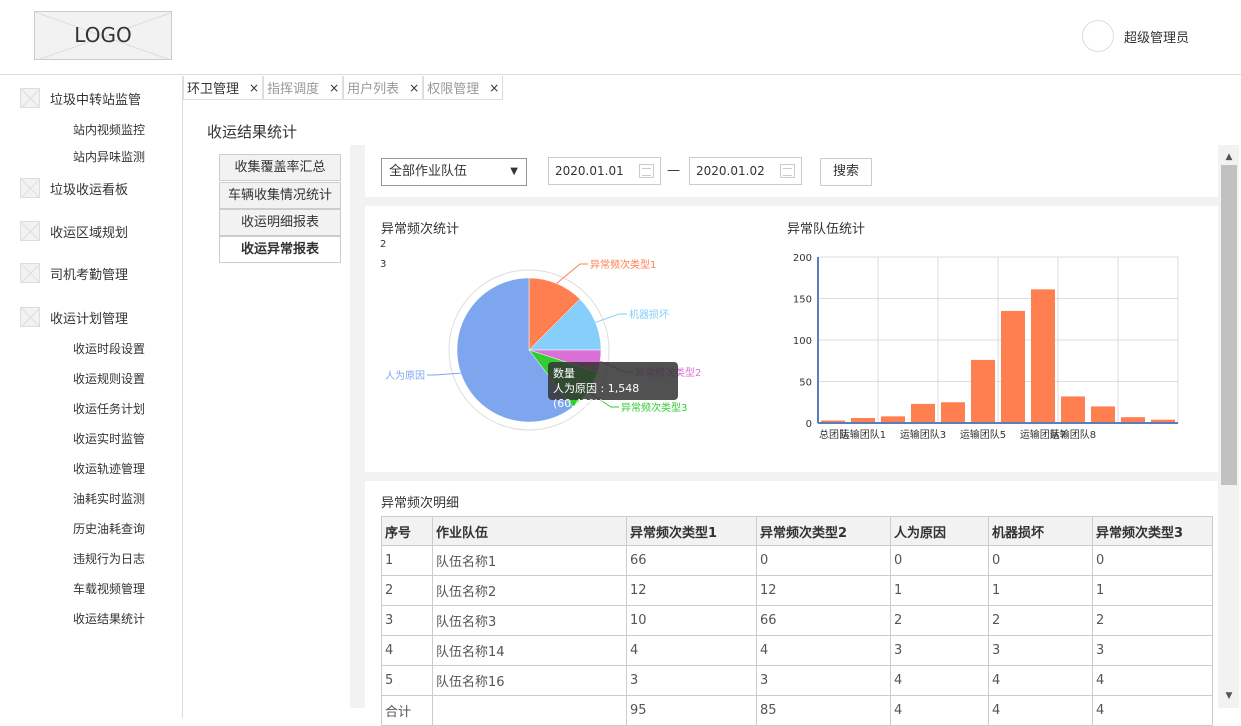 This screenshot has width=1241, height=726. I want to click on scroll-down-icon: ▼, so click(1229, 696).